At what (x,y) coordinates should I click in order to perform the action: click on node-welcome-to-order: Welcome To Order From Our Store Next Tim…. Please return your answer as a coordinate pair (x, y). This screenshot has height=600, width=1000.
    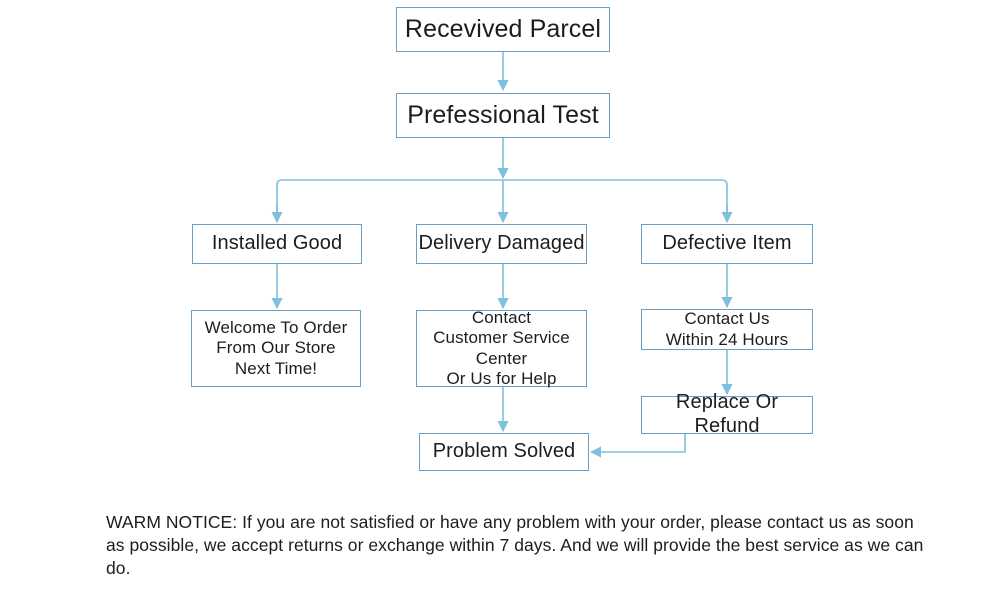
    Looking at the image, I should click on (276, 348).